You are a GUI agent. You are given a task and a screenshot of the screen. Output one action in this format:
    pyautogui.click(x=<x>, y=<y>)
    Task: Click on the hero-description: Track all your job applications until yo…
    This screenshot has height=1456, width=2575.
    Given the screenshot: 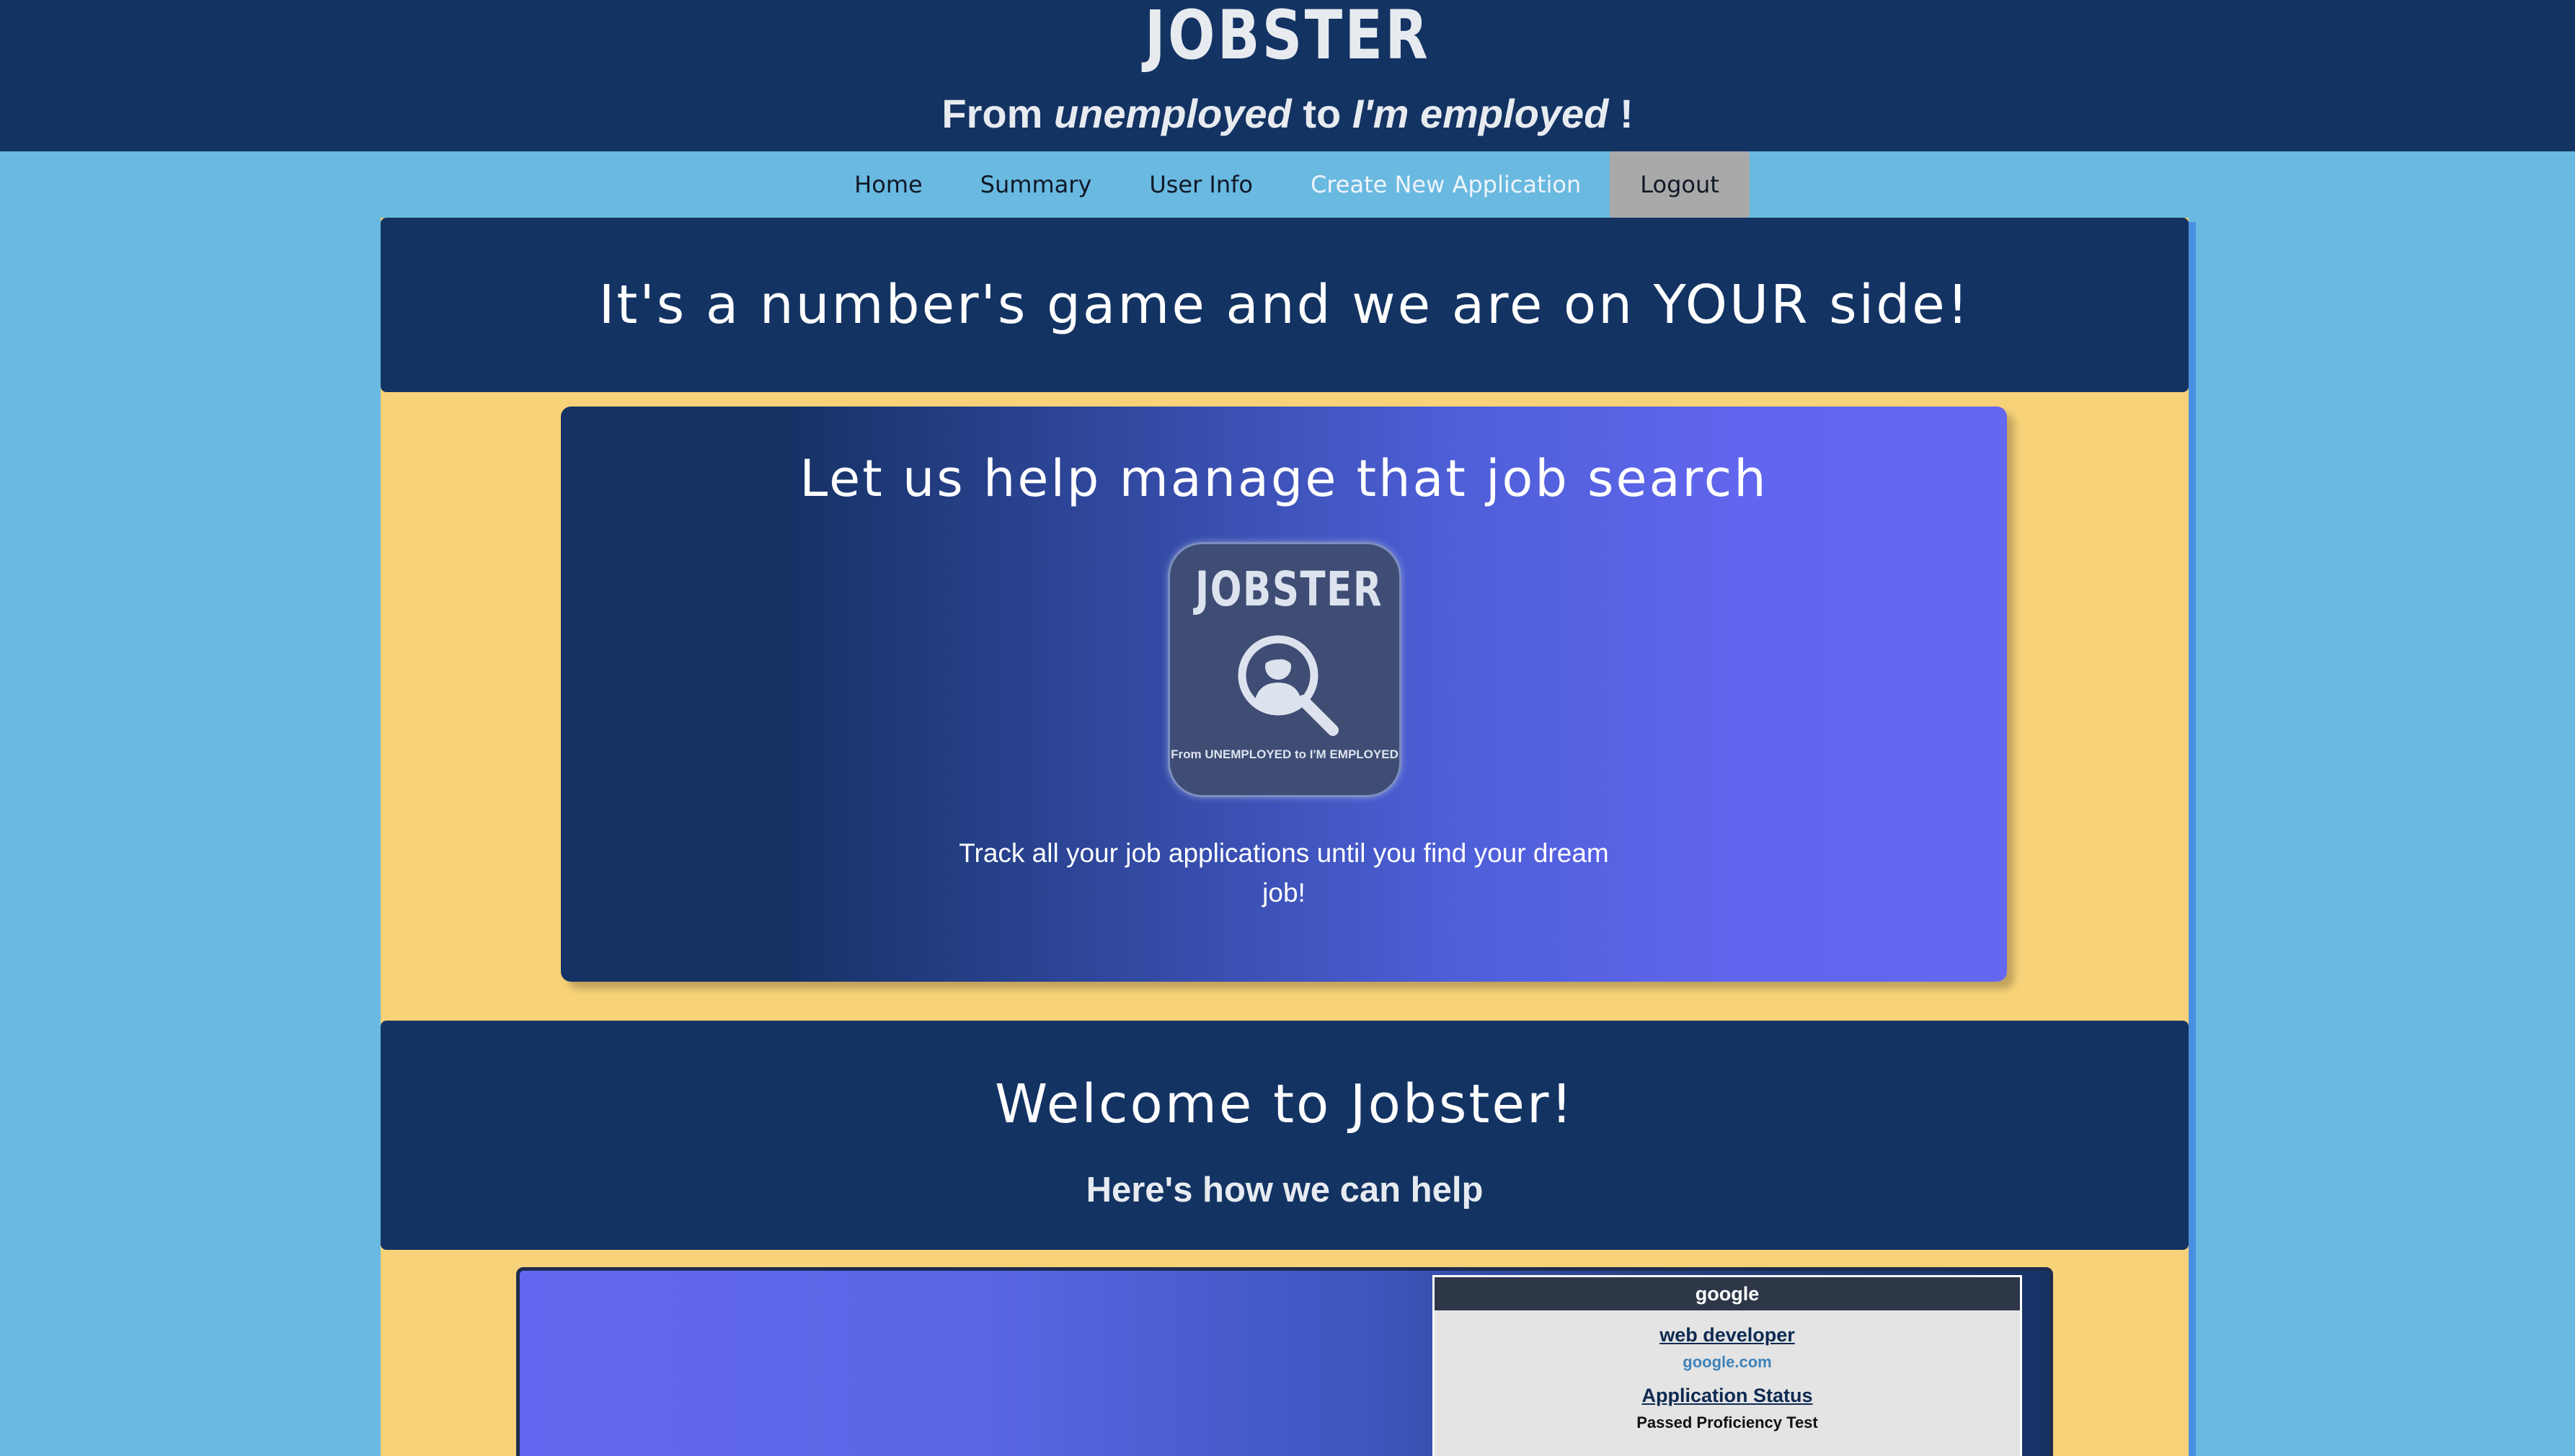 What is the action you would take?
    pyautogui.click(x=1284, y=872)
    